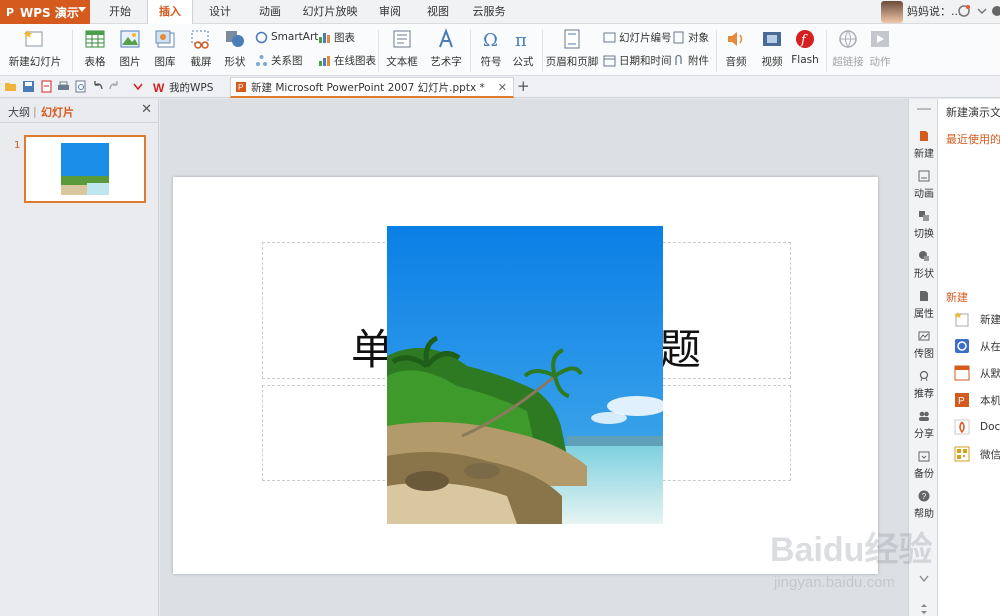  I want to click on resize-arrows-icon, so click(924, 609).